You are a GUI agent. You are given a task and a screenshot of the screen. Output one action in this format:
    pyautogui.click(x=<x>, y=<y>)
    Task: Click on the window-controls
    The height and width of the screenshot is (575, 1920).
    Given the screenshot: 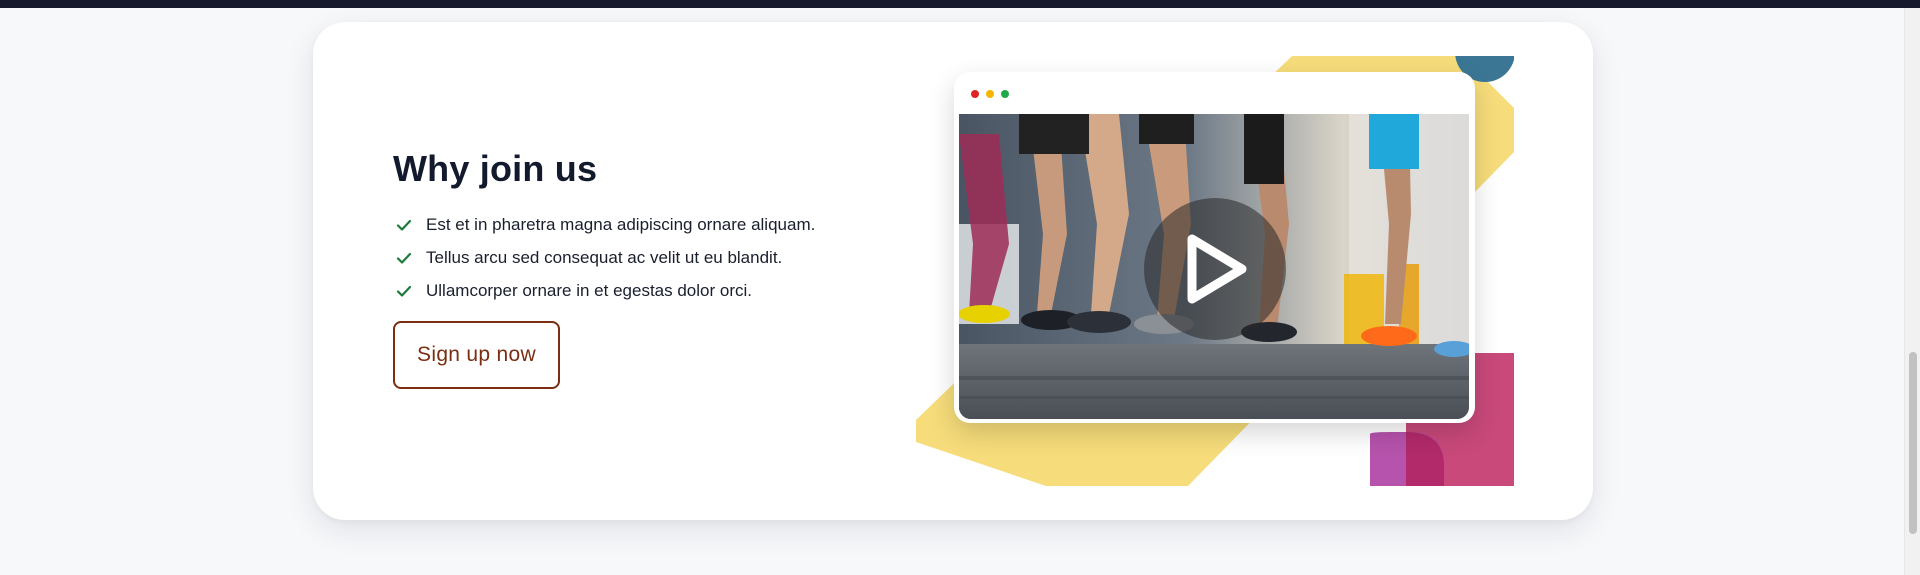 What is the action you would take?
    pyautogui.click(x=990, y=94)
    